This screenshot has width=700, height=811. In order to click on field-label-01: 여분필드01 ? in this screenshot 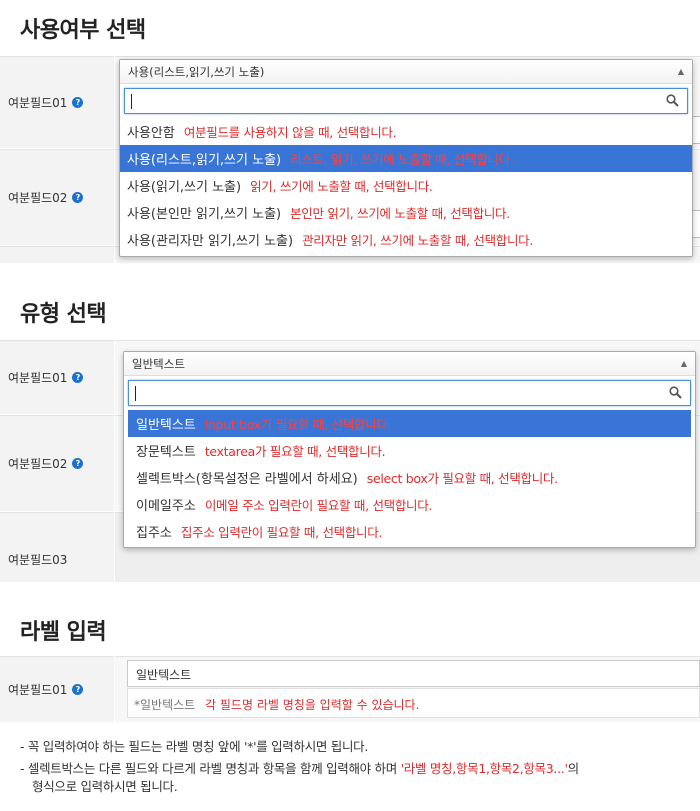, I will do `click(57, 102)`.